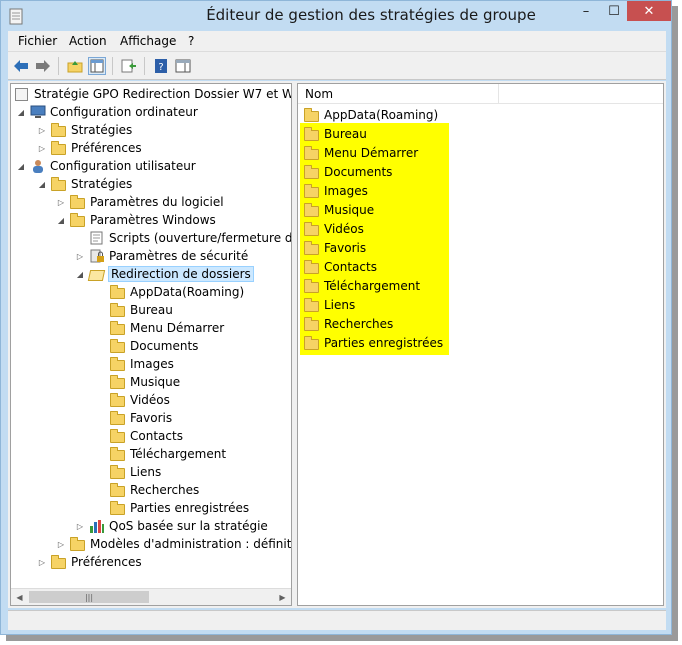 The height and width of the screenshot is (645, 682). Describe the element at coordinates (89, 562) in the screenshot. I see `tree-item-user-preferences: ▷ Préférences` at that location.